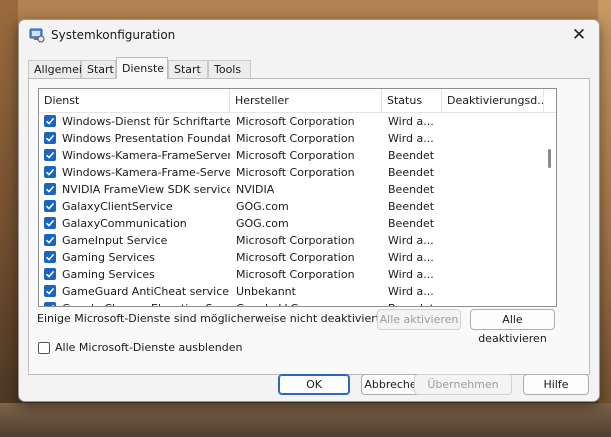  What do you see at coordinates (146, 189) in the screenshot?
I see `service-name: NVIDIA FrameView SDK service` at bounding box center [146, 189].